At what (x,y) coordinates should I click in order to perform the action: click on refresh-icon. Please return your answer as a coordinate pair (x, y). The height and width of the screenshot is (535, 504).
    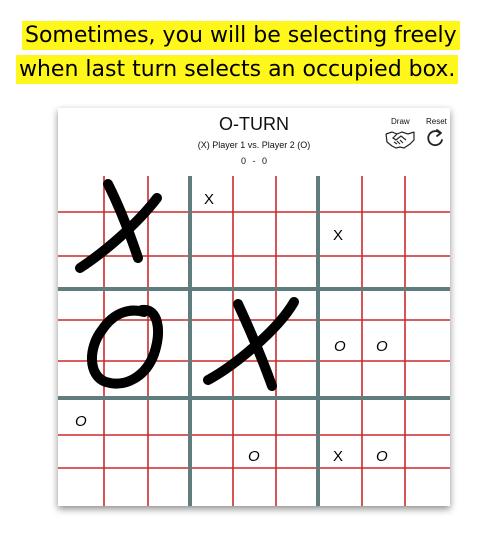
    Looking at the image, I should click on (435, 138).